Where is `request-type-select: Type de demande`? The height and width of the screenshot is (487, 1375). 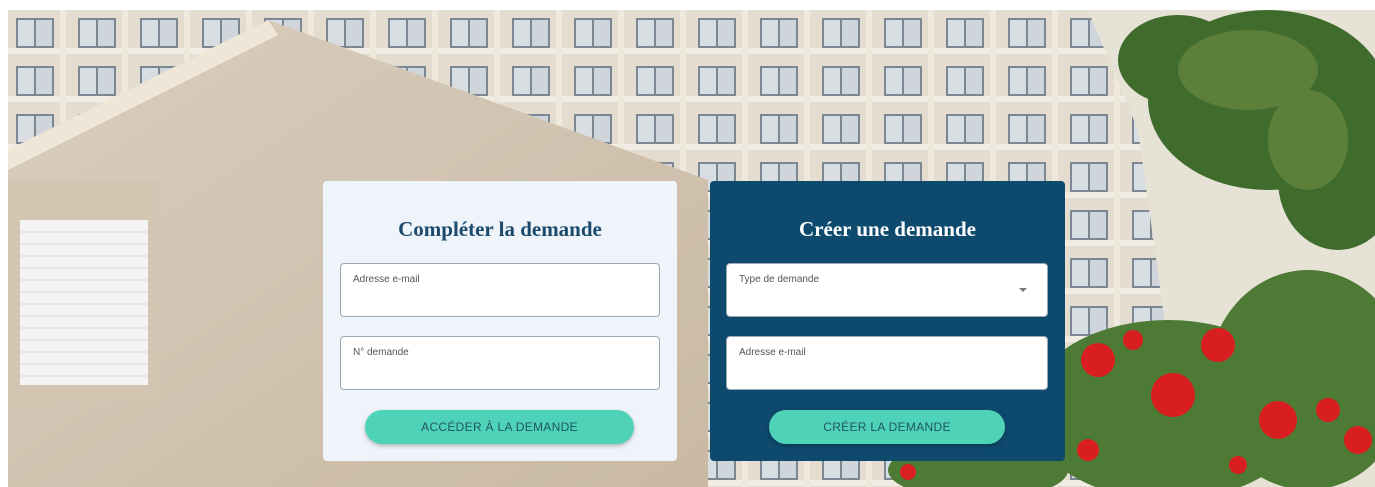 request-type-select: Type de demande is located at coordinates (887, 290).